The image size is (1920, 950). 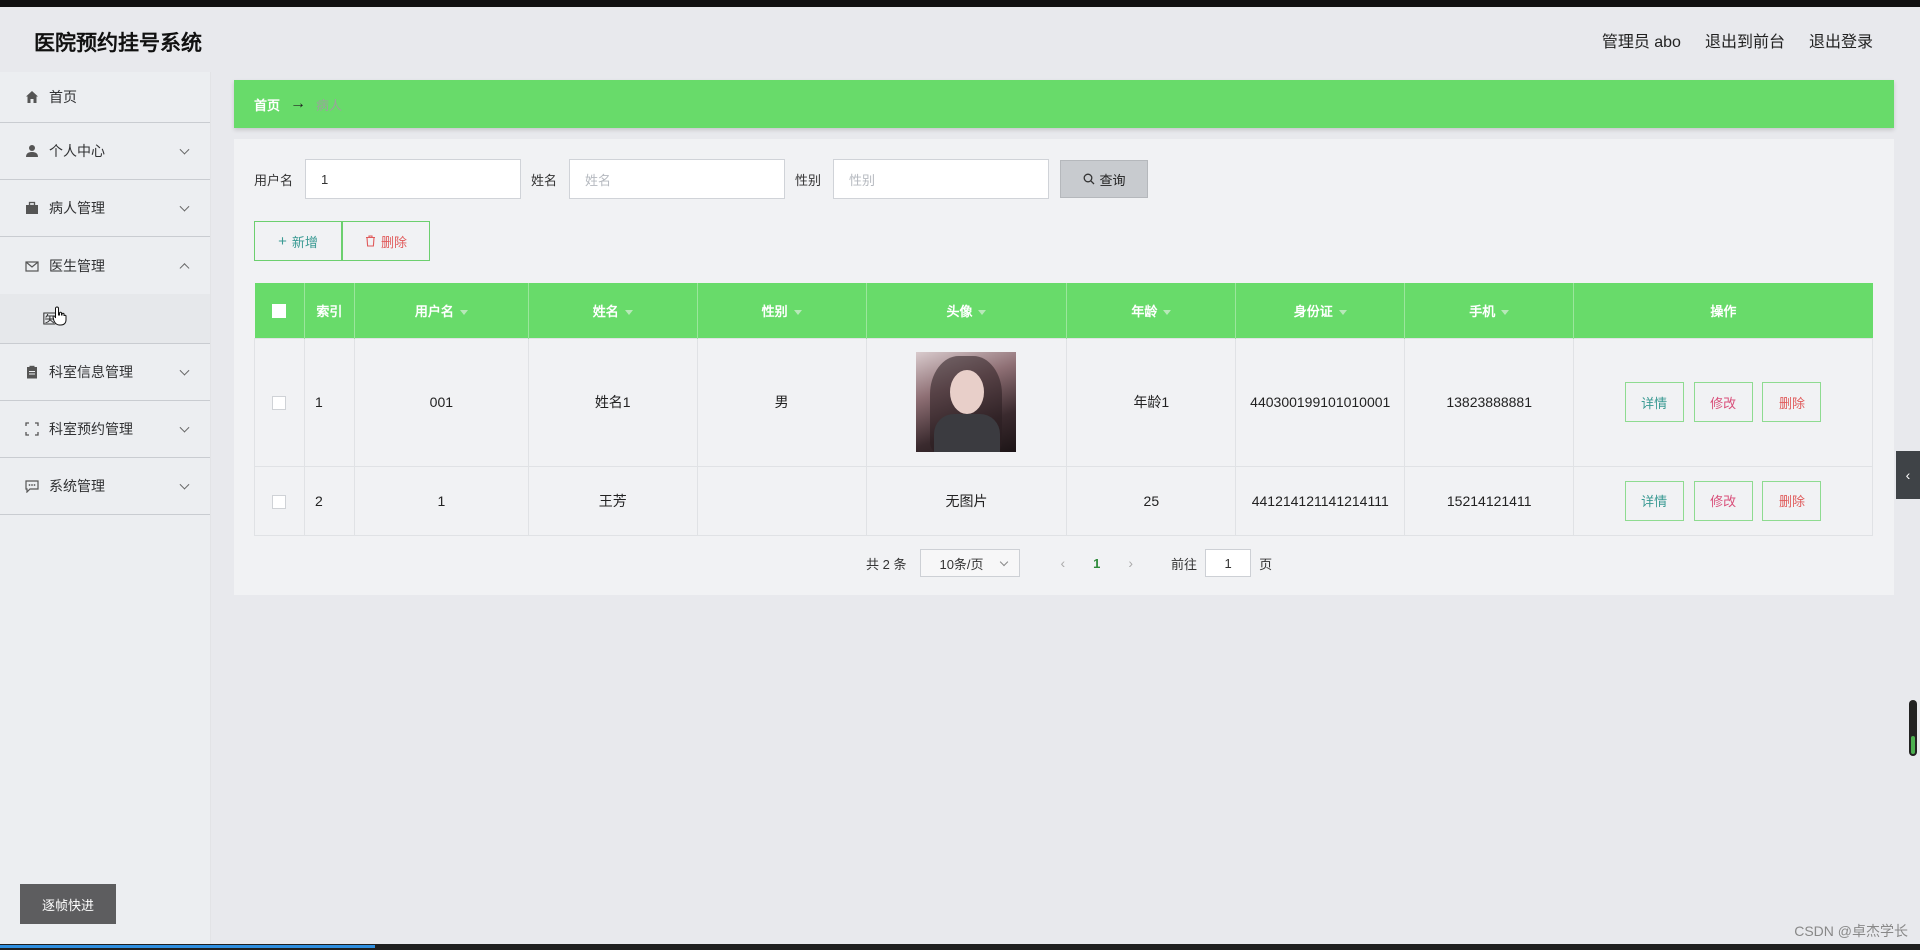 I want to click on avatar-image, so click(x=966, y=402).